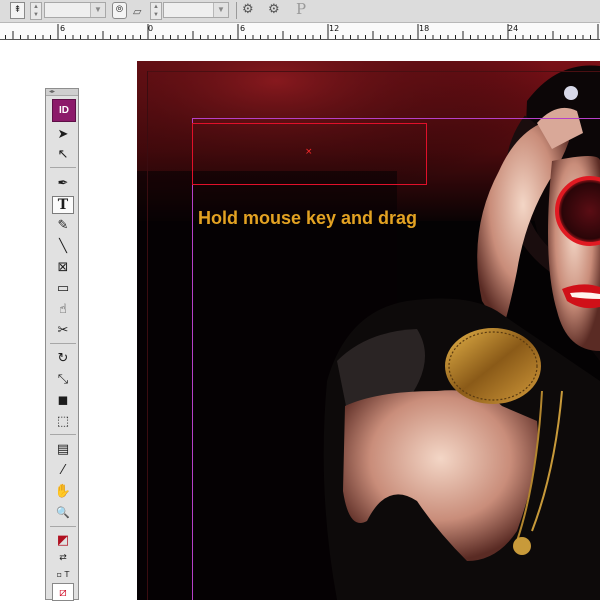 This screenshot has height=601, width=600. I want to click on scale-tool-icon: ⤡, so click(63, 380).